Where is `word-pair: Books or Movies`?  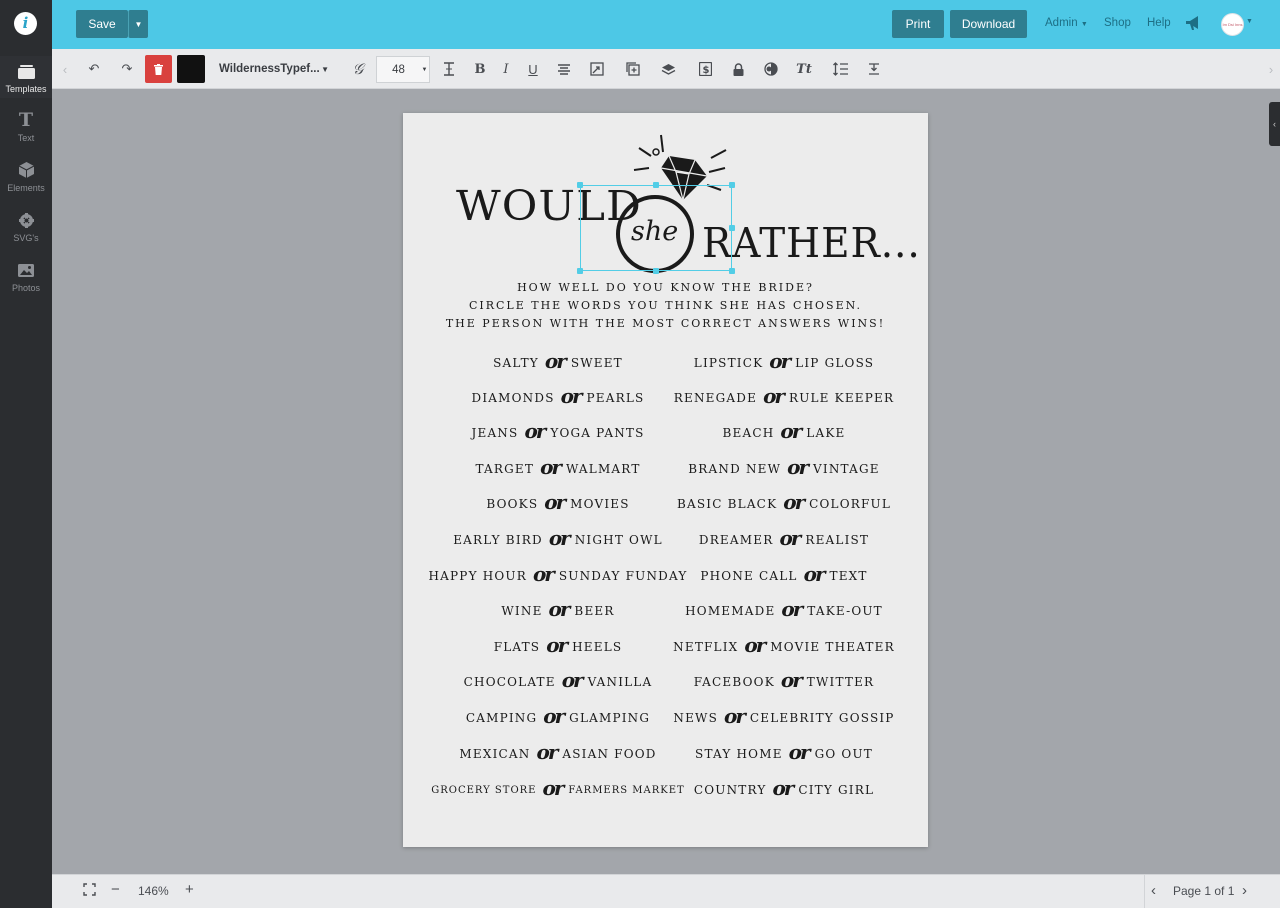
word-pair: Books or Movies is located at coordinates (557, 503).